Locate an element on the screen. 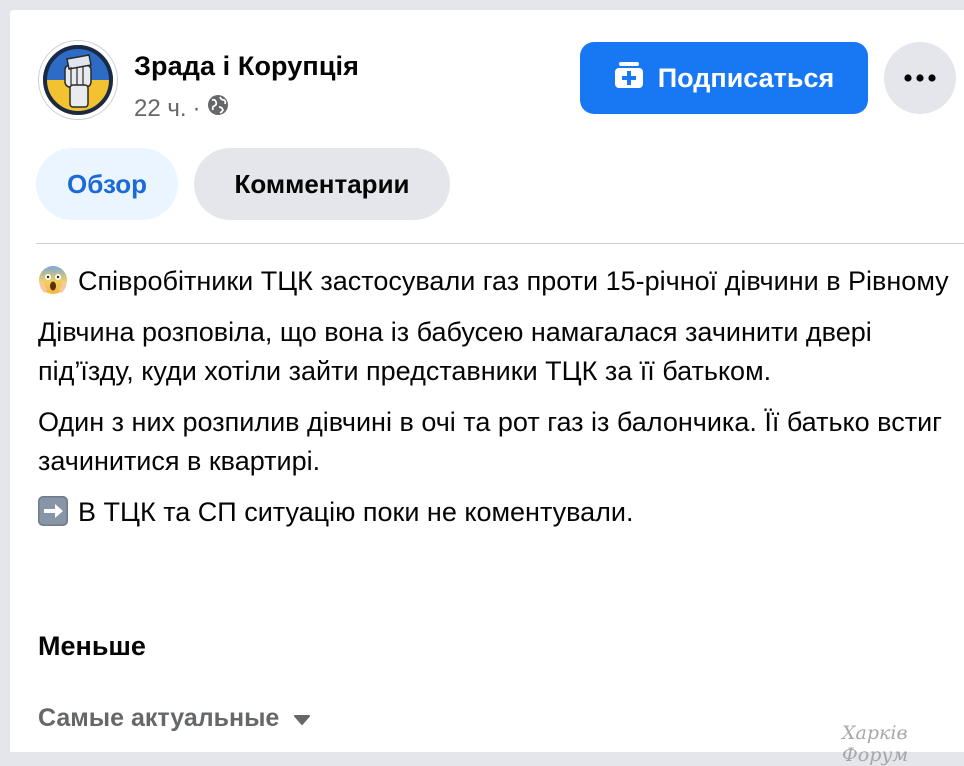 This screenshot has height=766, width=964. see-less-link: Меньше is located at coordinates (92, 646).